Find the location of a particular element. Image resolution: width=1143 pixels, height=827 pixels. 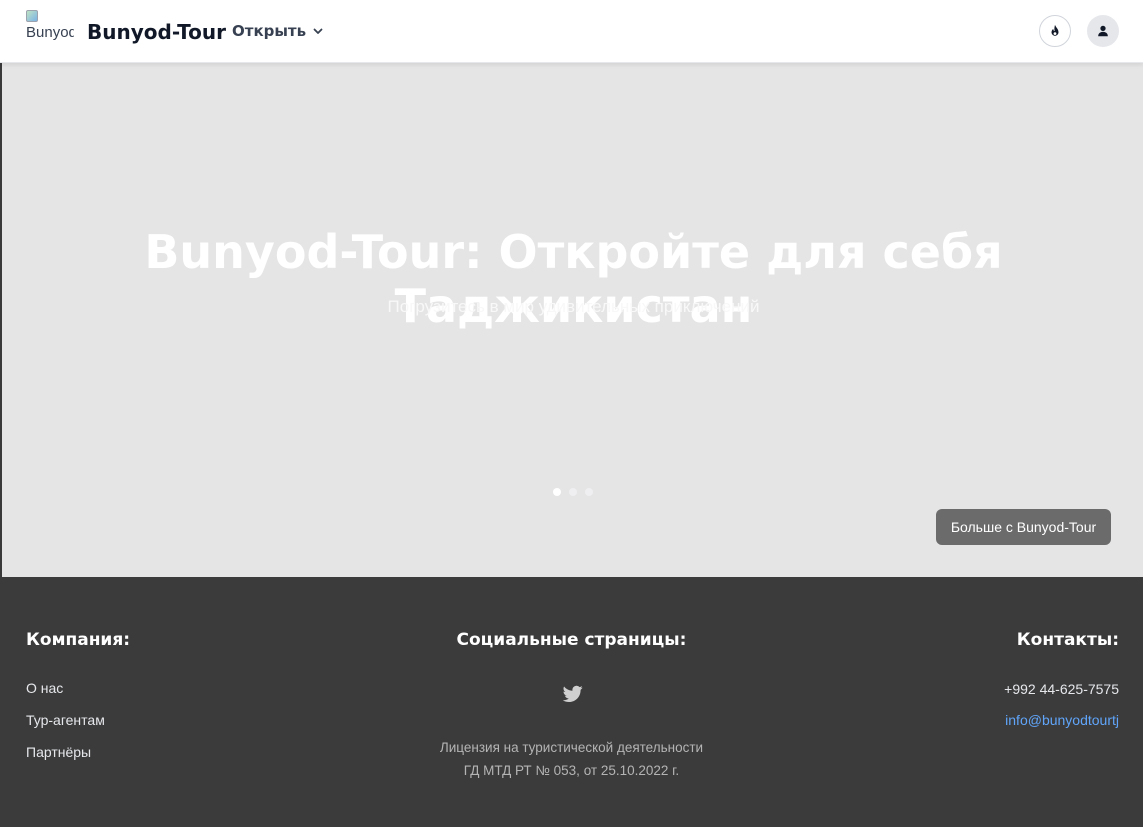

license-text-line-2: ГД МТД РТ № 053, от 25.10.2022 г. is located at coordinates (571, 770).